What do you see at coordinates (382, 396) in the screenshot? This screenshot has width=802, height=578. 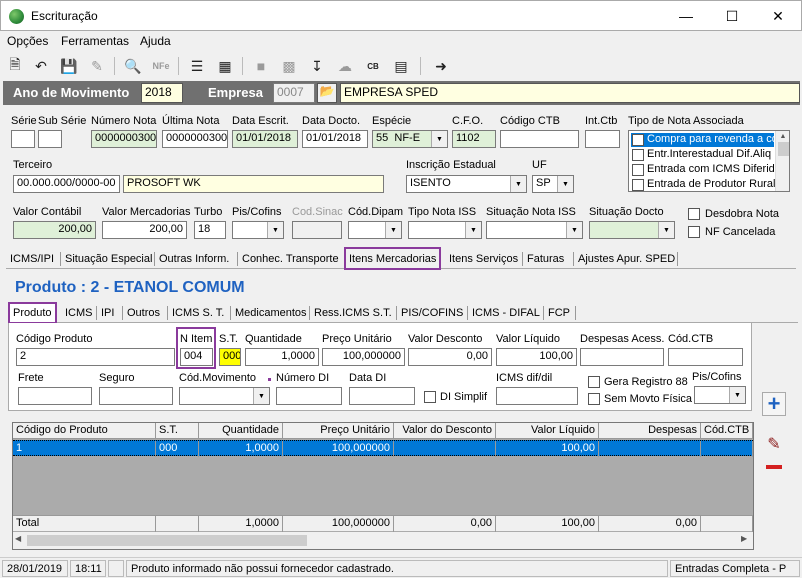 I see `datadi-input` at bounding box center [382, 396].